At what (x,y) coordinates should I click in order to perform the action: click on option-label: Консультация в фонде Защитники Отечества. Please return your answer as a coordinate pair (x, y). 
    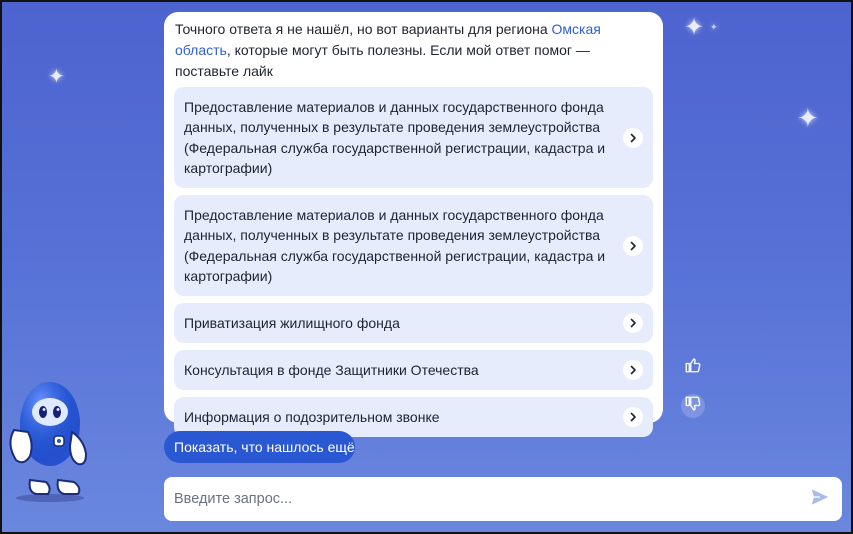
    Looking at the image, I should click on (331, 369).